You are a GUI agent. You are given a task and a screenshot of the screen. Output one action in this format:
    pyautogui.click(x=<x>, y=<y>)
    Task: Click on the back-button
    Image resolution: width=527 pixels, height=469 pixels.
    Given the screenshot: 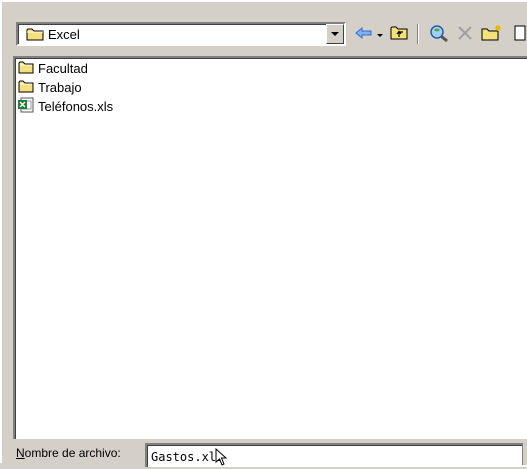 What is the action you would take?
    pyautogui.click(x=364, y=34)
    